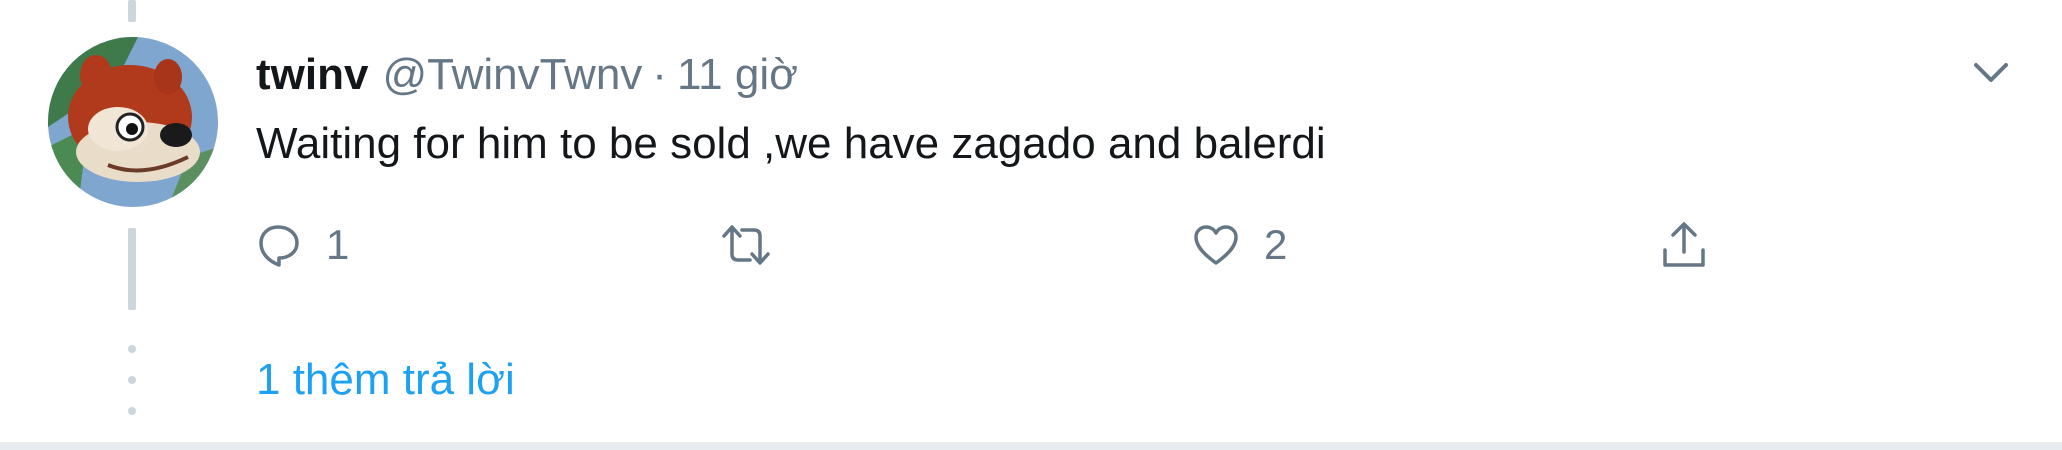 The height and width of the screenshot is (450, 2062). I want to click on avatar, so click(133, 122).